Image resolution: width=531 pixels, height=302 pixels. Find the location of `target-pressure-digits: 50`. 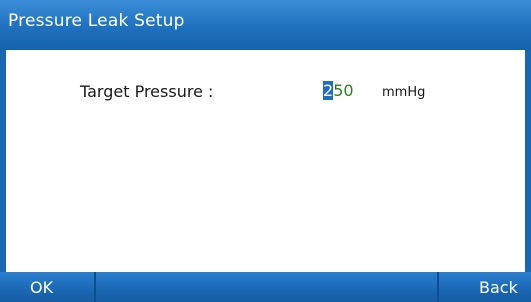

target-pressure-digits: 50 is located at coordinates (343, 90).